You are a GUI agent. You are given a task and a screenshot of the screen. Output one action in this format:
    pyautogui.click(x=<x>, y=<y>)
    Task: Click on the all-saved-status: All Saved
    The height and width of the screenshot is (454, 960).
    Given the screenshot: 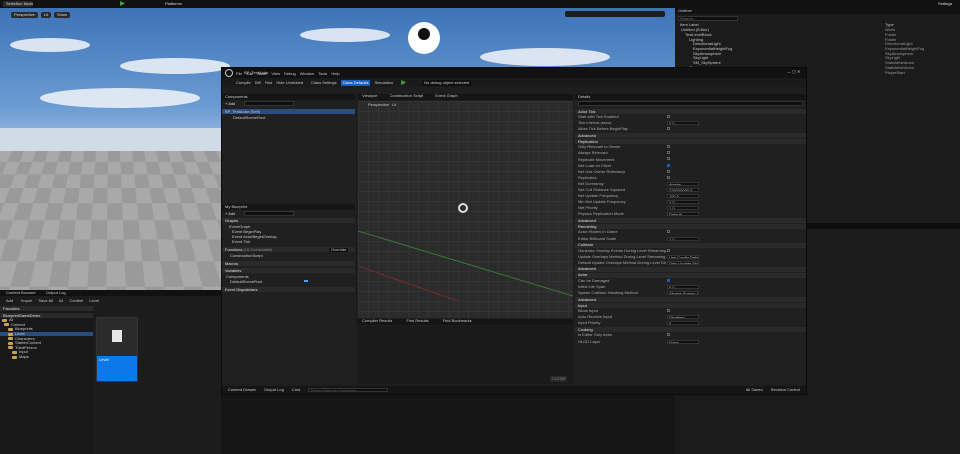 What is the action you would take?
    pyautogui.click(x=754, y=390)
    